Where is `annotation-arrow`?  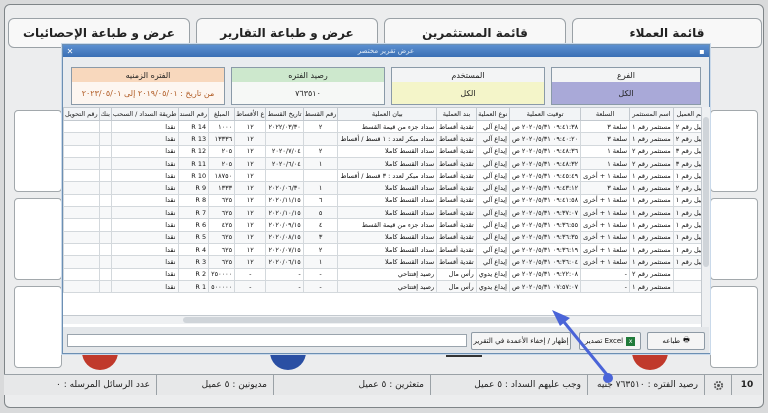
annotation-arrow is located at coordinates (582, 346).